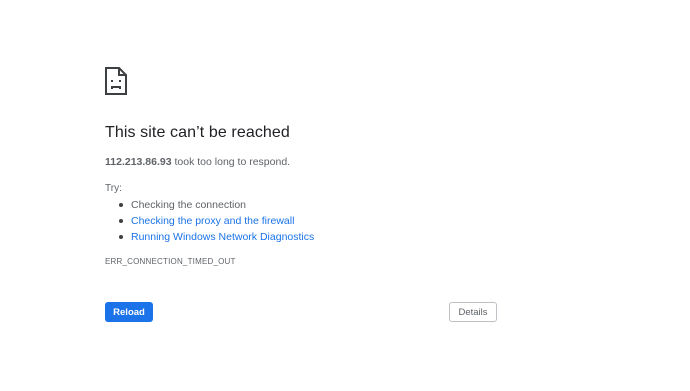 The image size is (690, 391). Describe the element at coordinates (170, 261) in the screenshot. I see `error-code: ERR_CONNECTION_TIMED_OUT` at that location.